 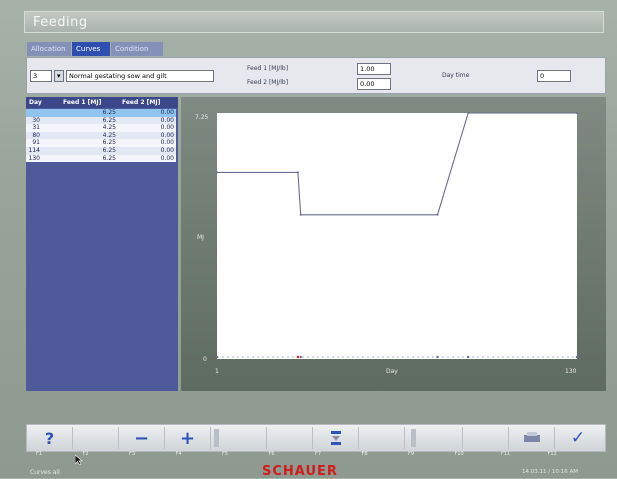 I want to click on copy-curve-button, so click(x=336, y=438).